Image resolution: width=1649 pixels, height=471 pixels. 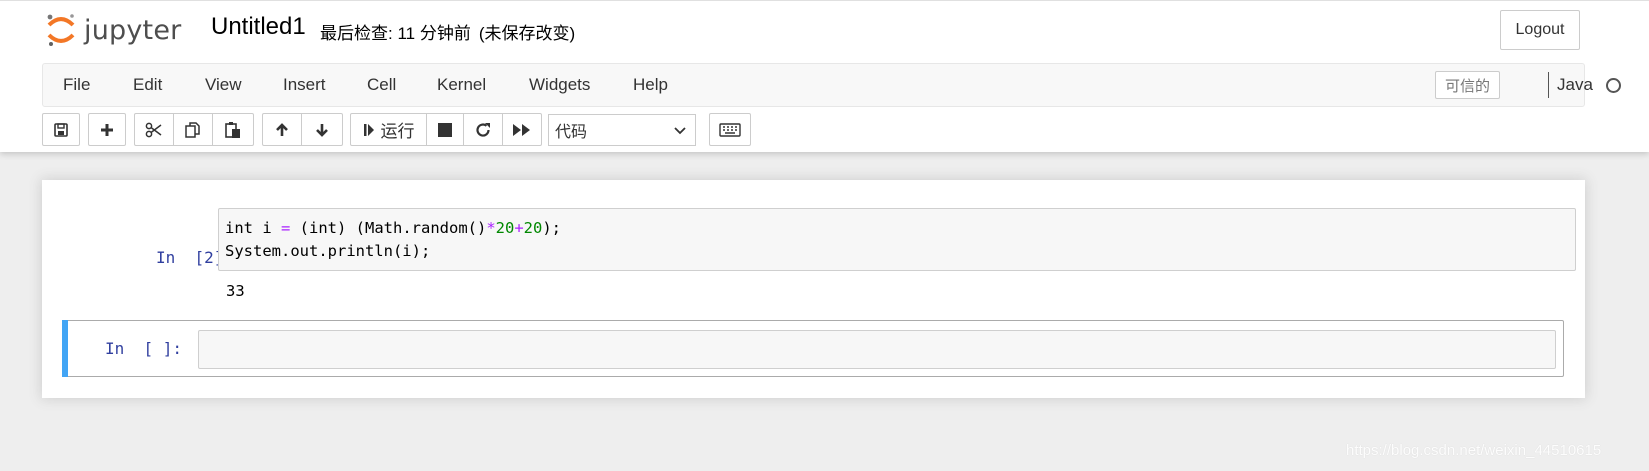 I want to click on selected-code-cell: In [ ]:, so click(x=813, y=348).